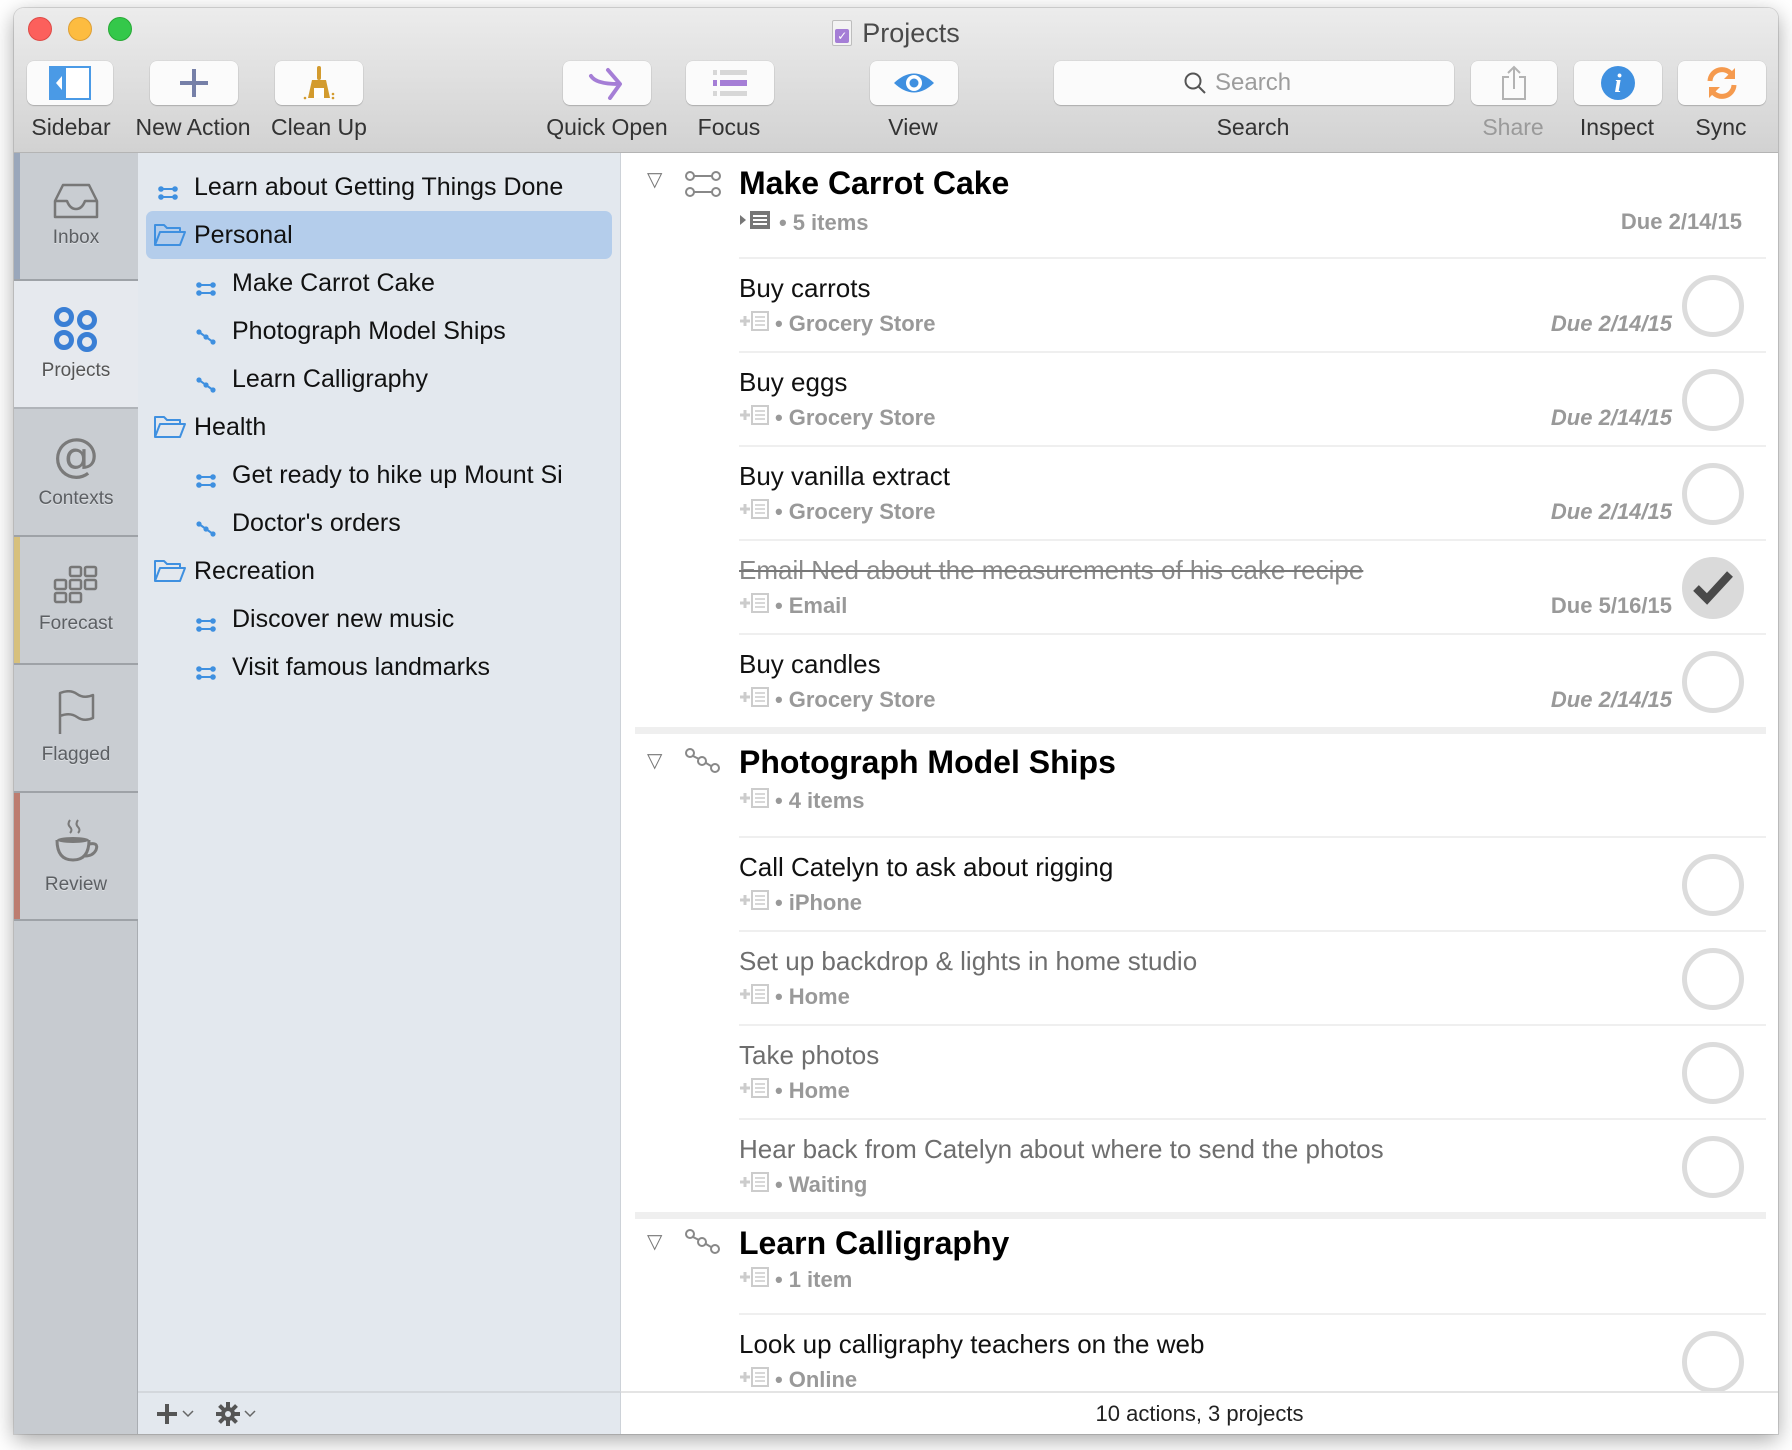  I want to click on project-title: Learn Calligraphy, so click(874, 1243).